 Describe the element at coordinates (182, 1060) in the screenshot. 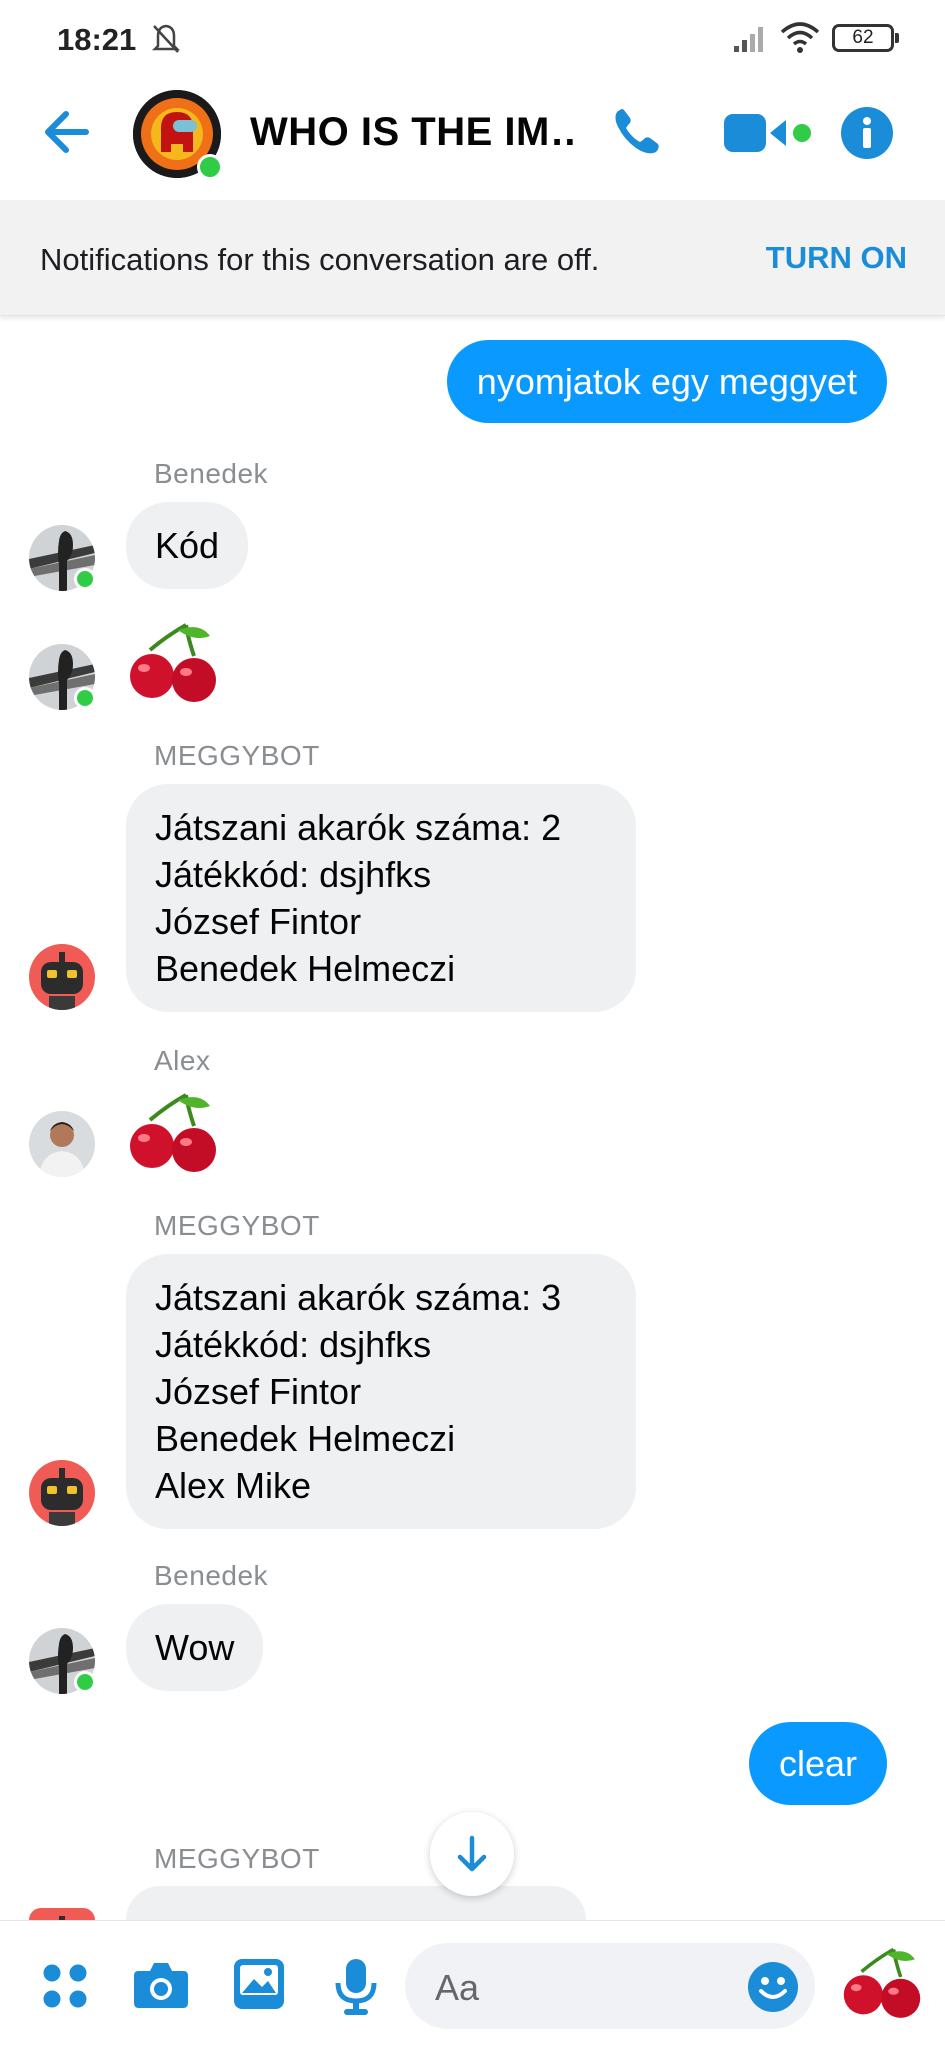

I see `sender-name: Alex` at that location.